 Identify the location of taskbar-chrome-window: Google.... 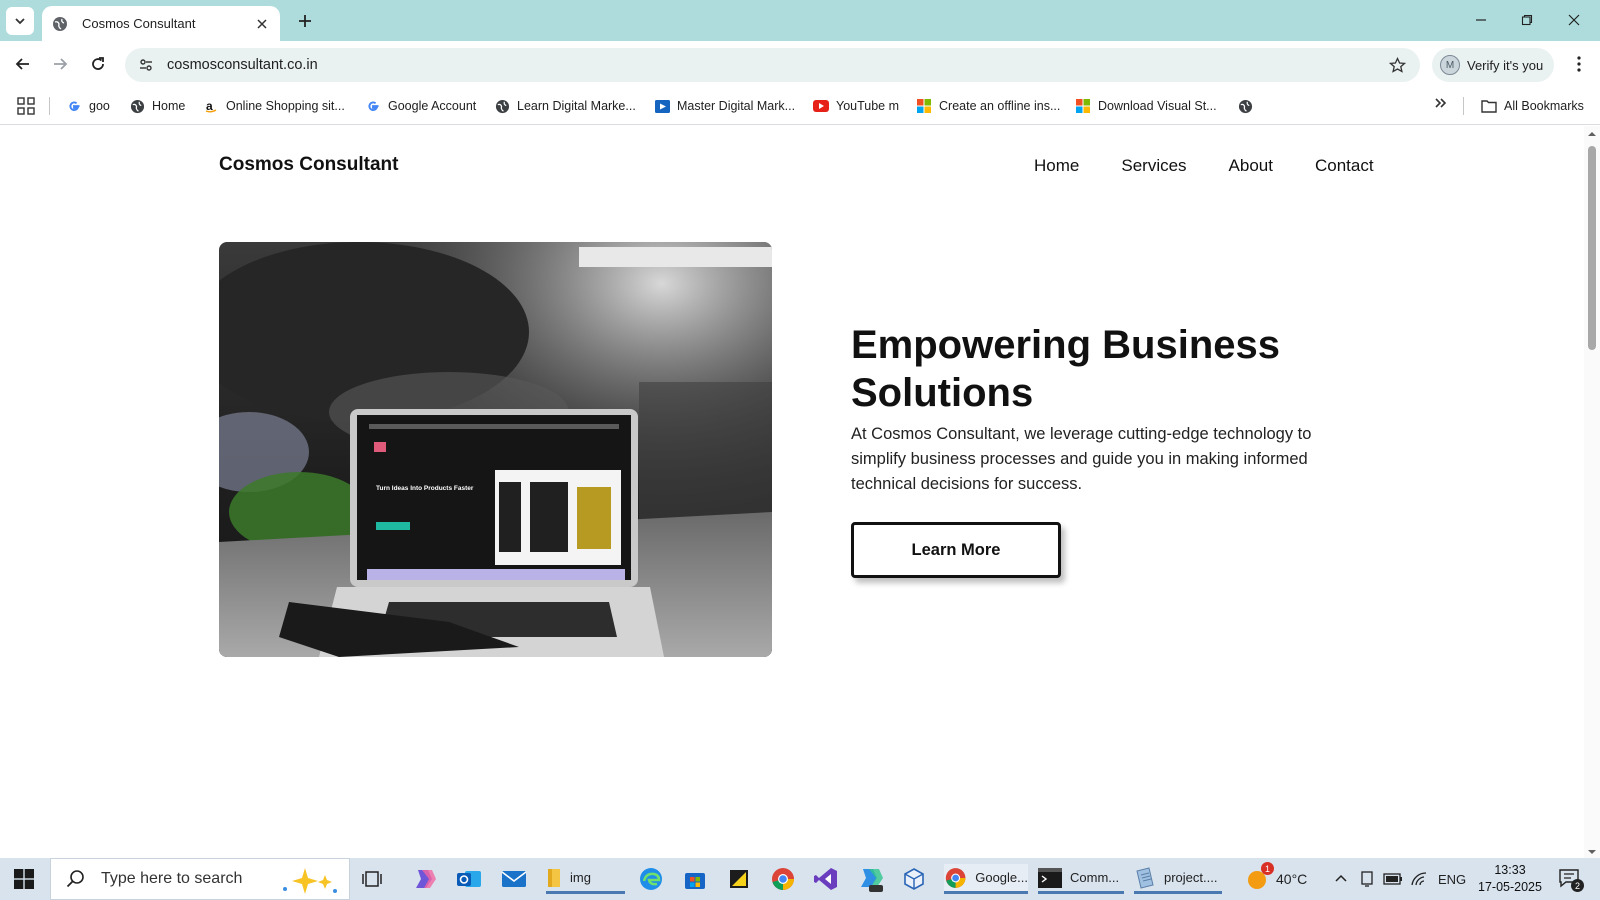
(986, 879).